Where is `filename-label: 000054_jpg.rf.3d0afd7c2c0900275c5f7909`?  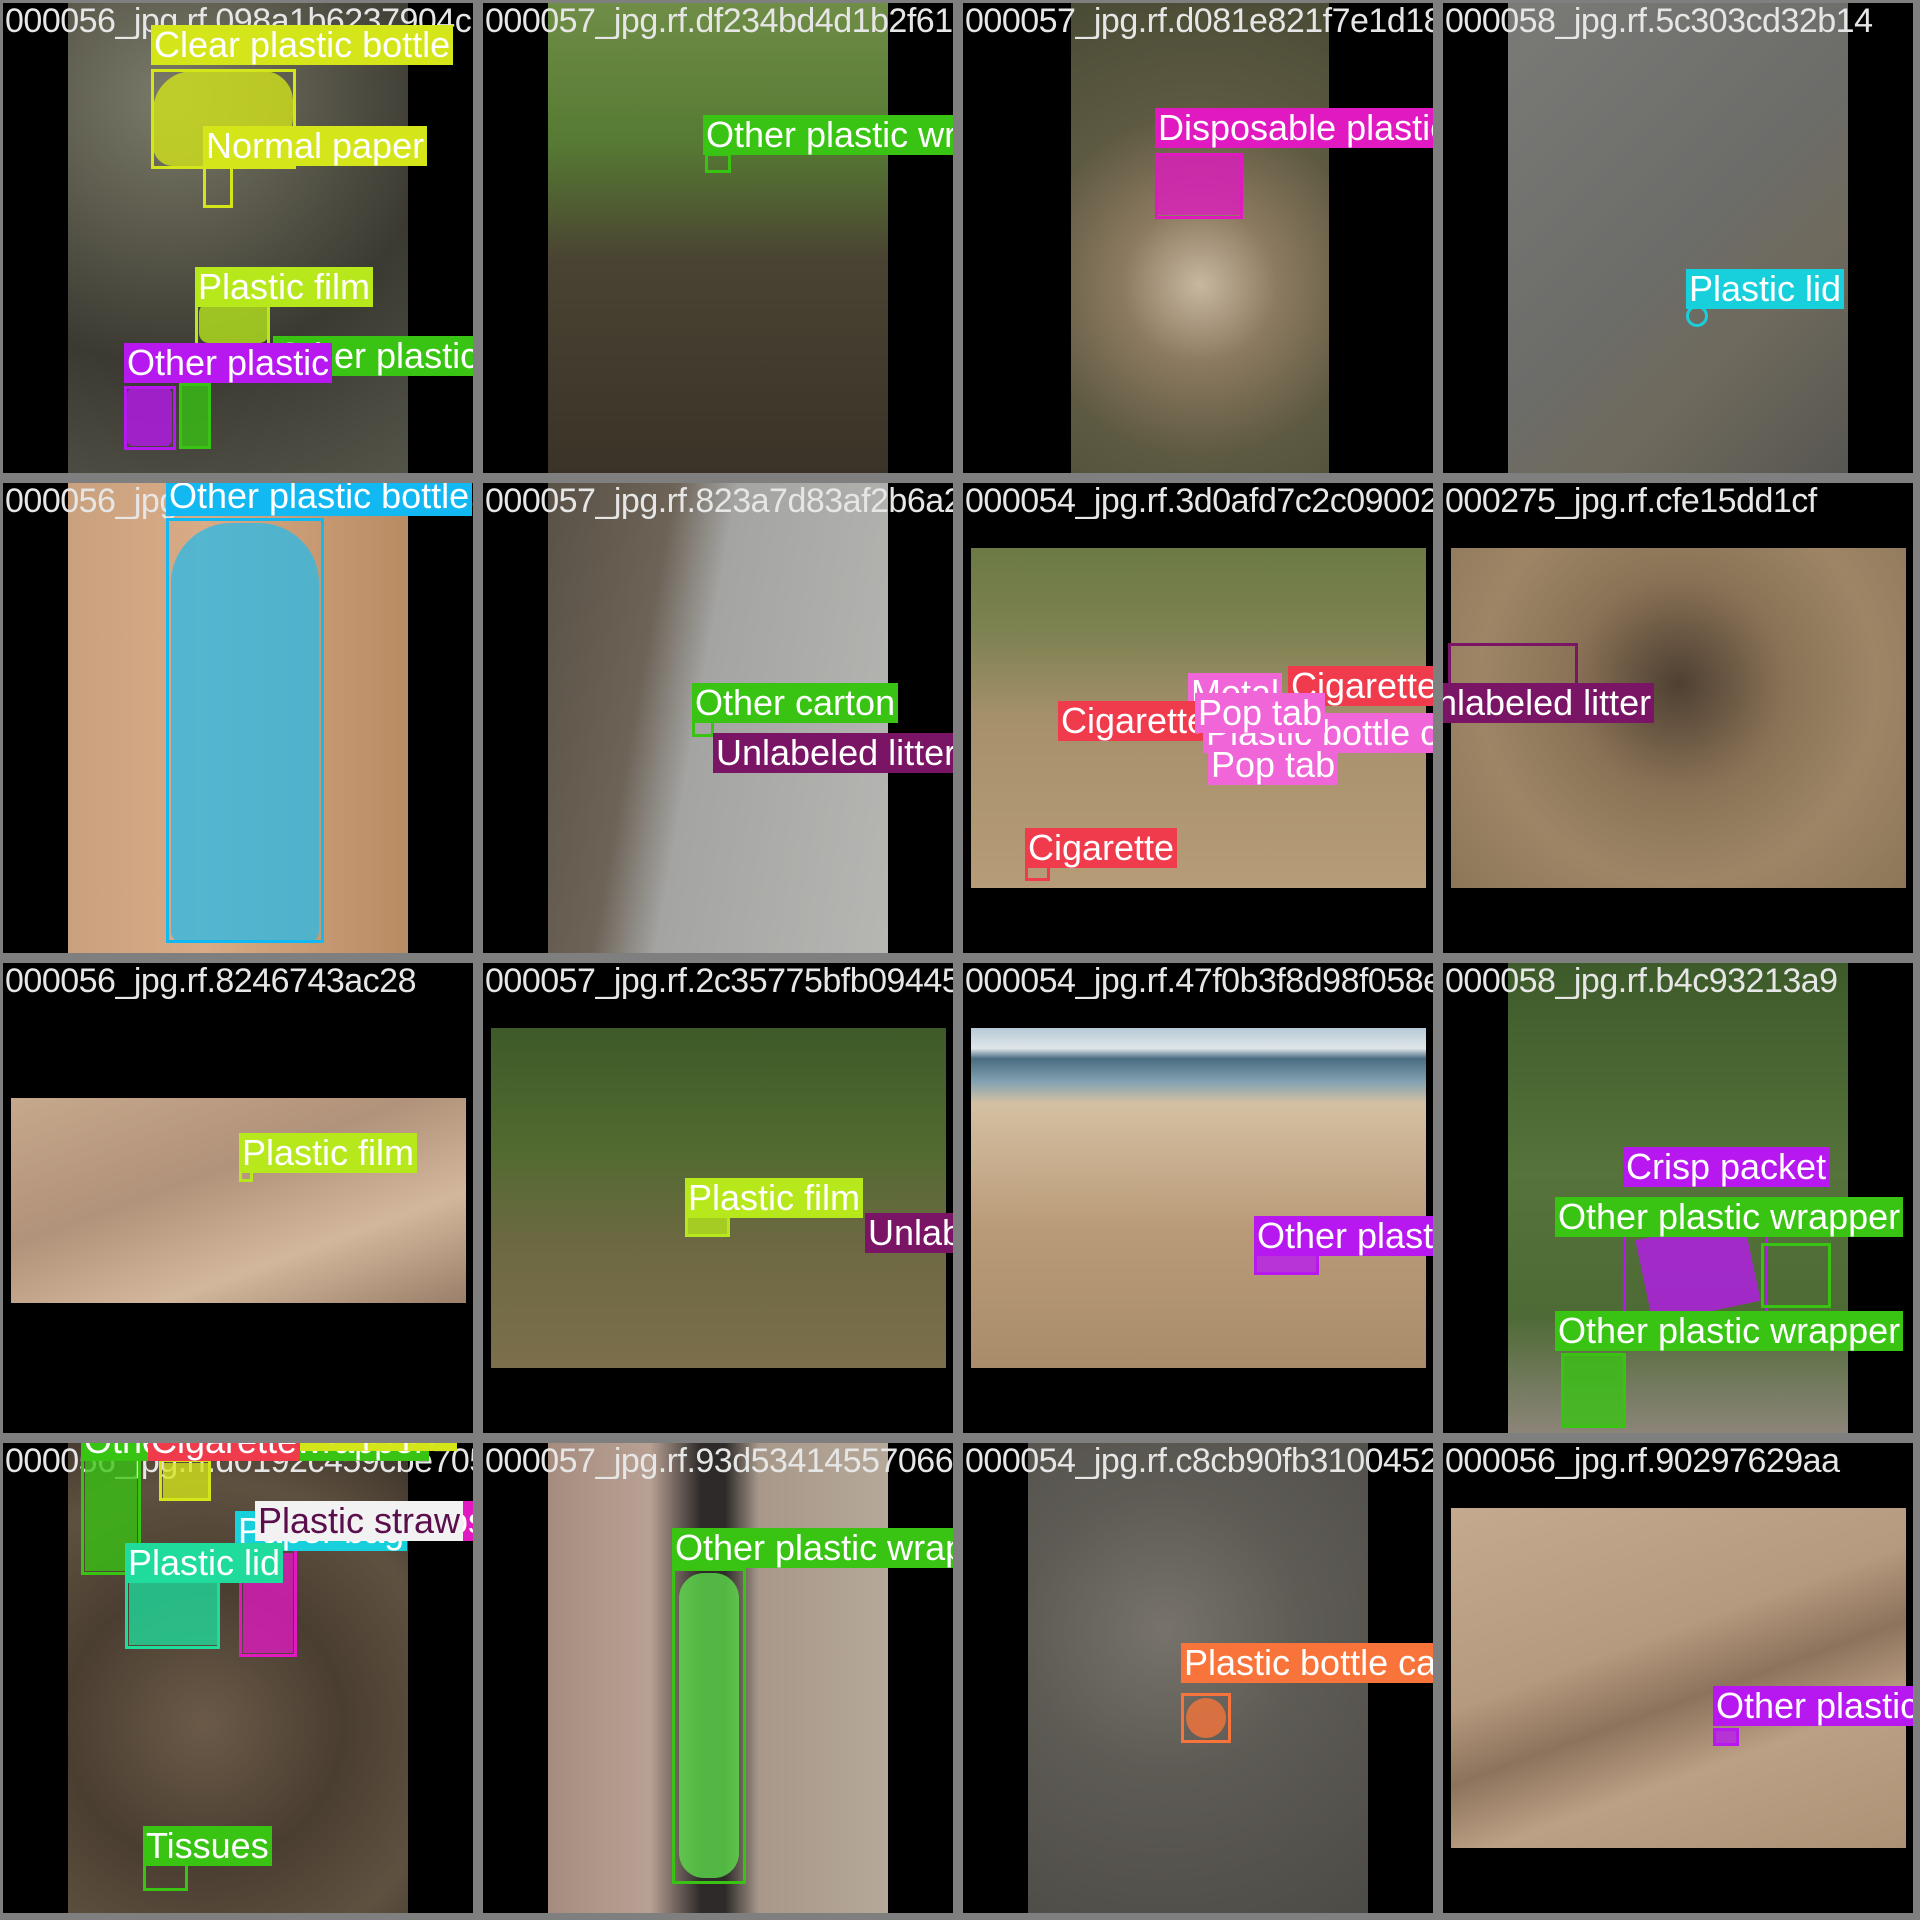
filename-label: 000054_jpg.rf.3d0afd7c2c0900275c5f7909 is located at coordinates (1199, 501).